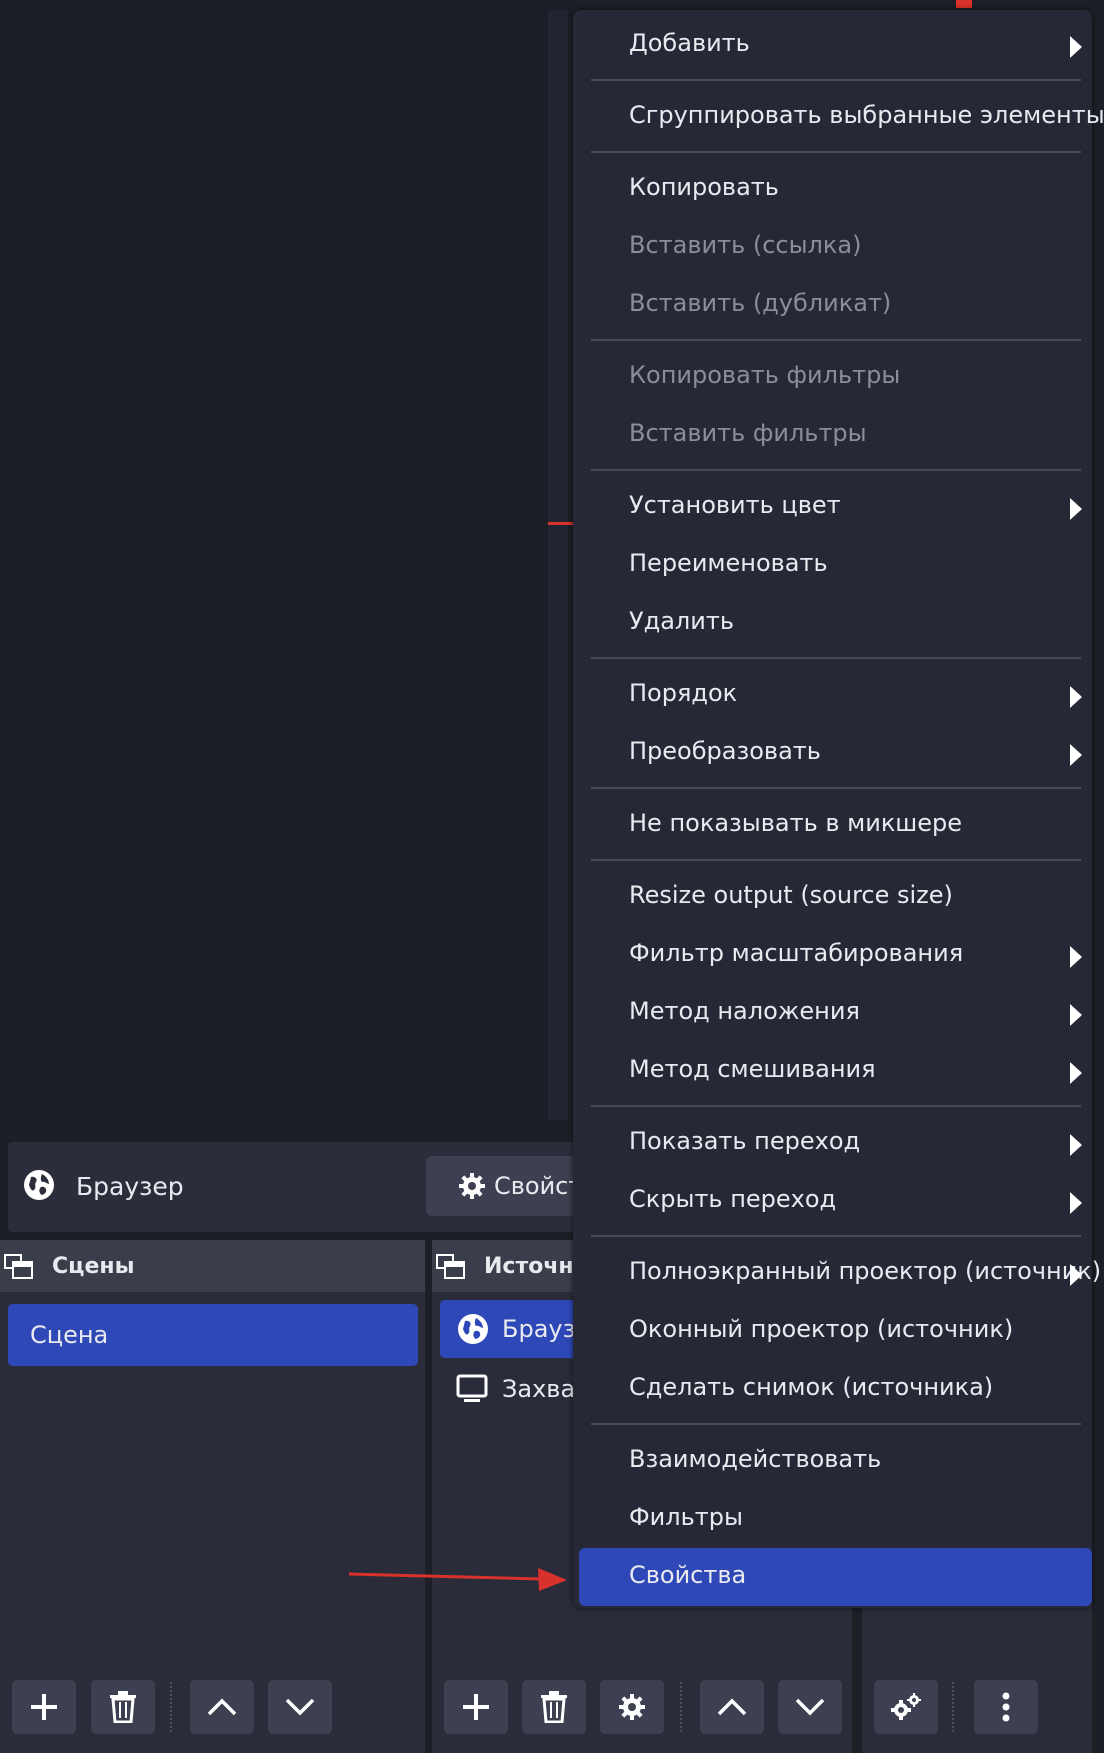 Image resolution: width=1104 pixels, height=1753 pixels. I want to click on menu-item-label: Копировать фильтры, so click(765, 375).